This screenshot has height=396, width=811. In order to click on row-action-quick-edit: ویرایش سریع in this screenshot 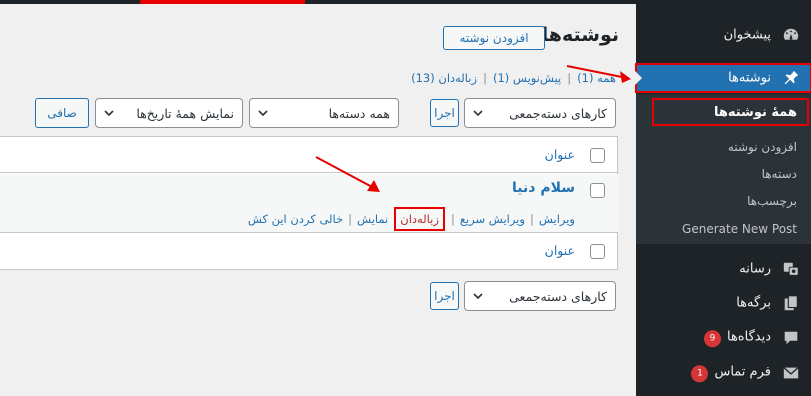, I will do `click(492, 219)`.